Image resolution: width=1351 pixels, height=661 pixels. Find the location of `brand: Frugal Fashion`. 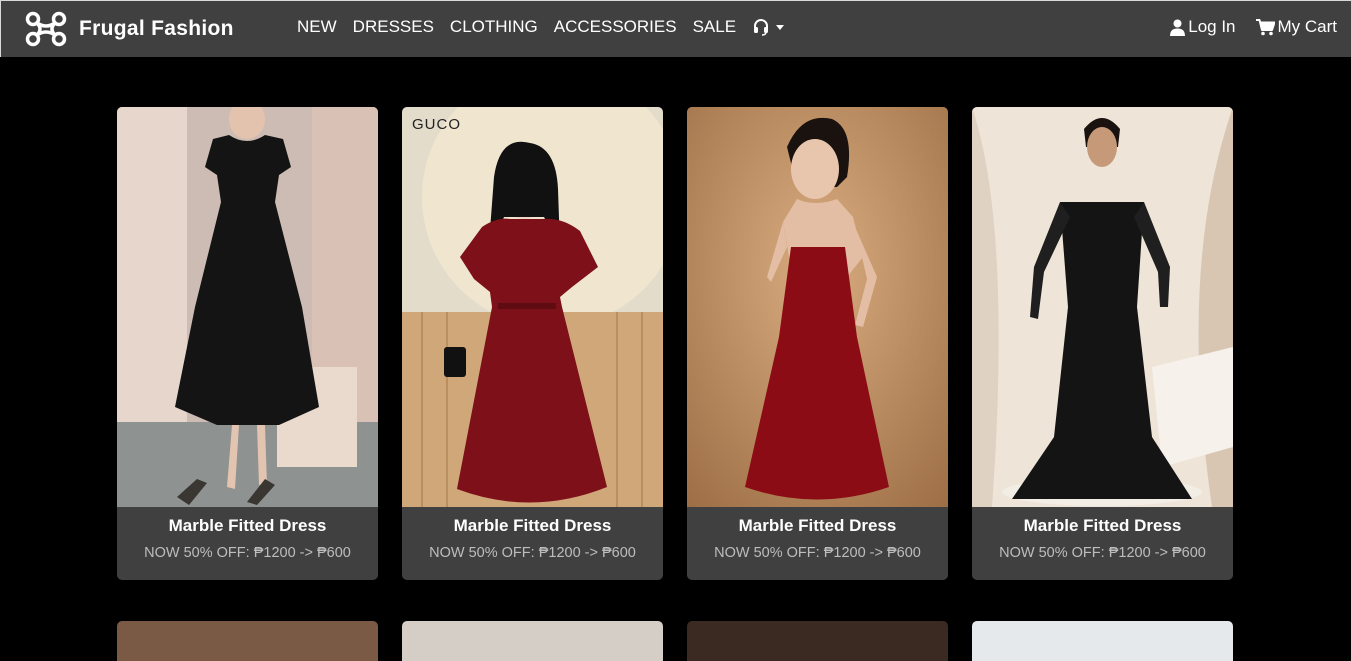

brand: Frugal Fashion is located at coordinates (129, 29).